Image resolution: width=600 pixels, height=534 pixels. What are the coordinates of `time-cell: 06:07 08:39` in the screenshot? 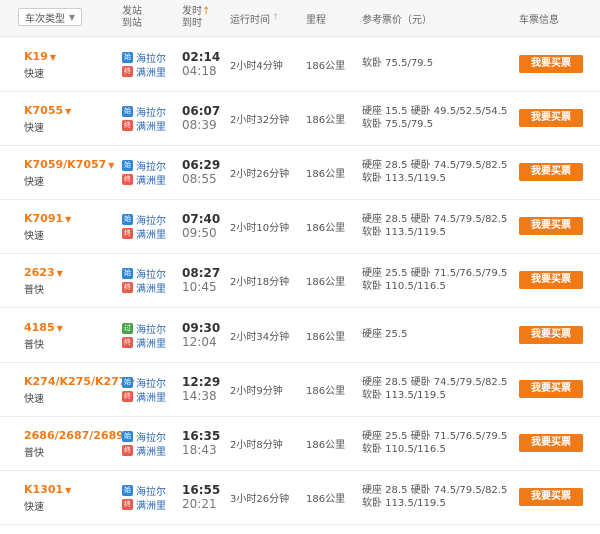 It's located at (201, 118).